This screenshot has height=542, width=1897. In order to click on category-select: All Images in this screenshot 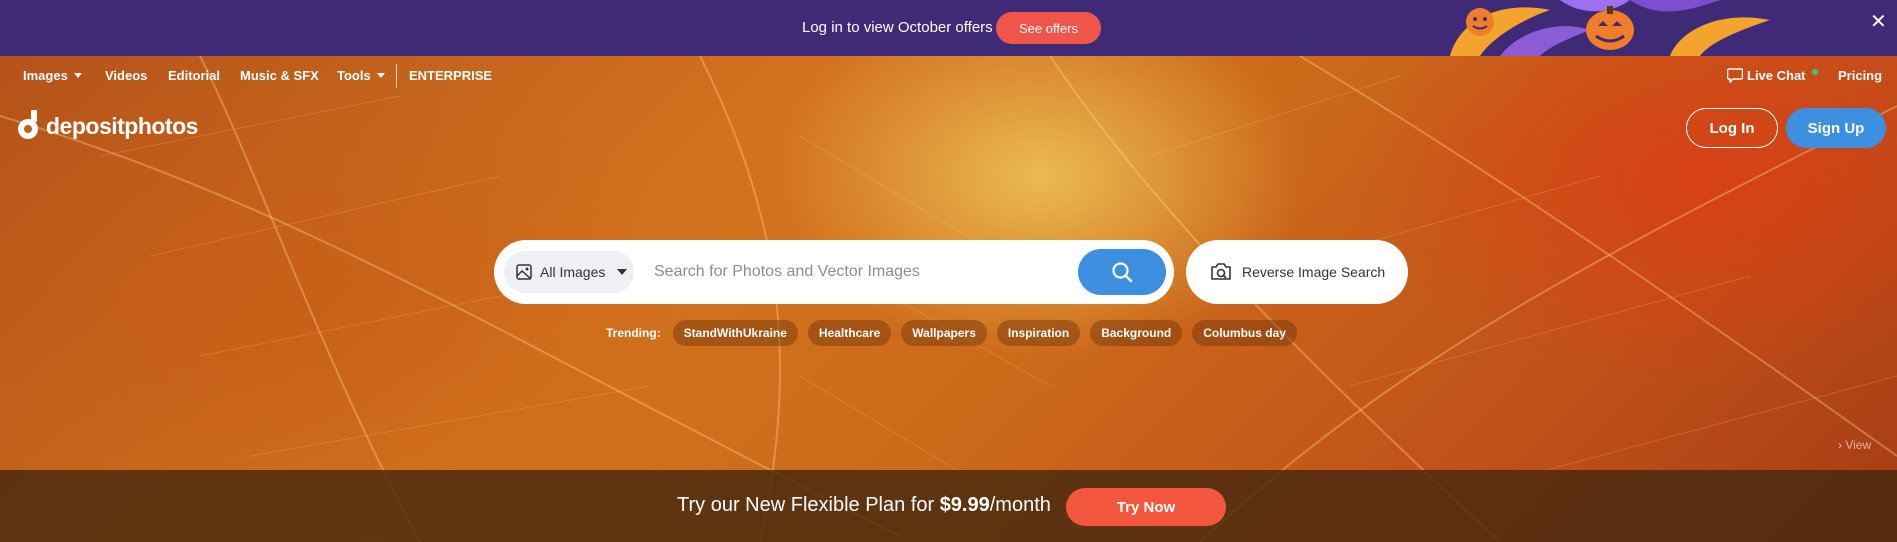, I will do `click(569, 272)`.